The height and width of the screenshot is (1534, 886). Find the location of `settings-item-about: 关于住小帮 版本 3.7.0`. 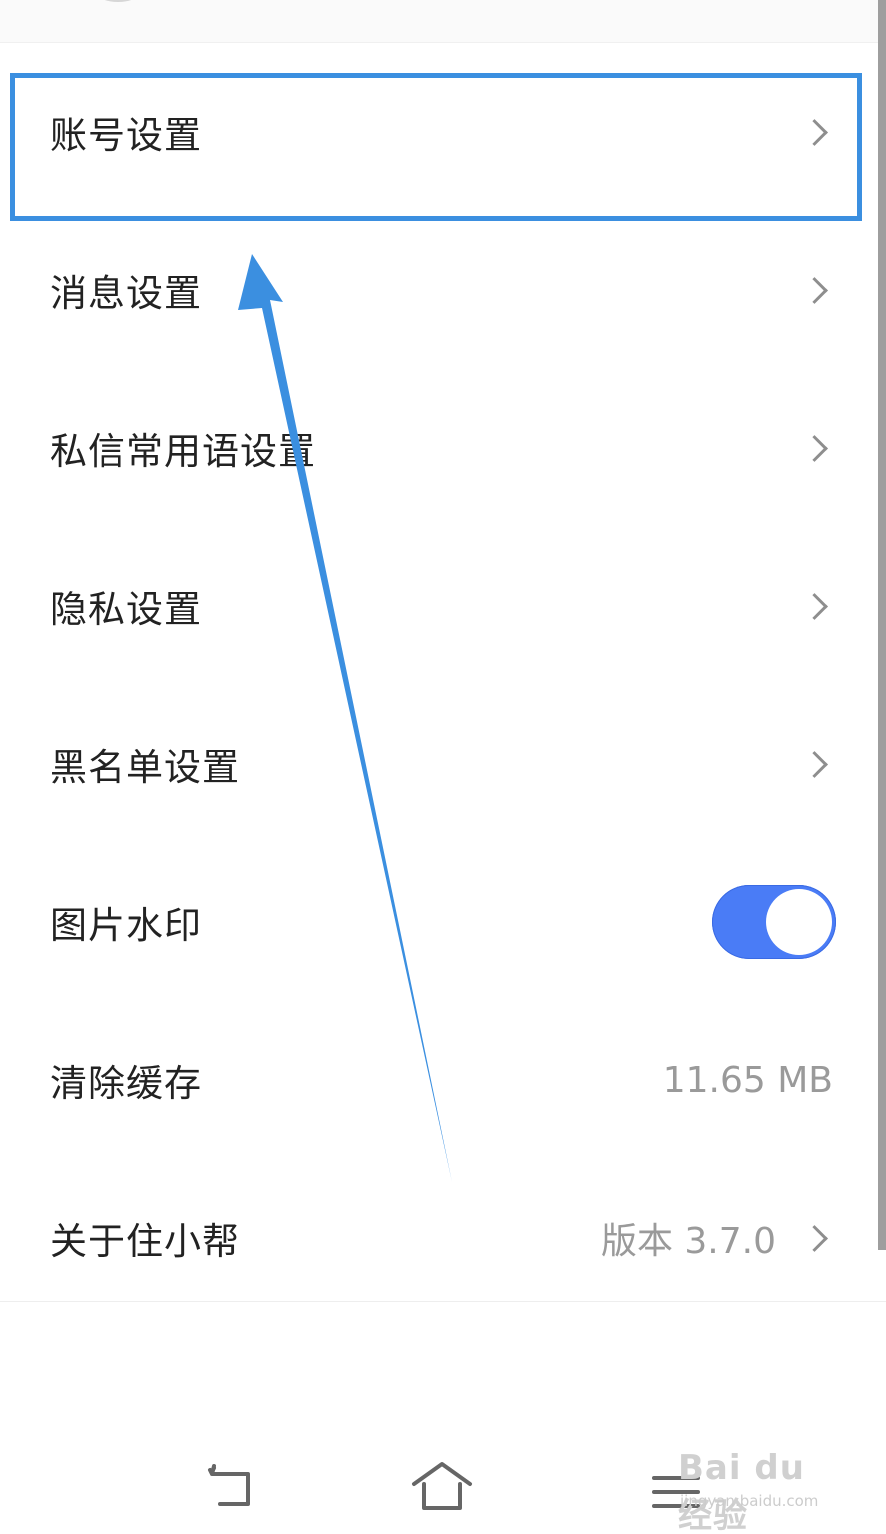

settings-item-about: 关于住小帮 版本 3.7.0 is located at coordinates (439, 1238).